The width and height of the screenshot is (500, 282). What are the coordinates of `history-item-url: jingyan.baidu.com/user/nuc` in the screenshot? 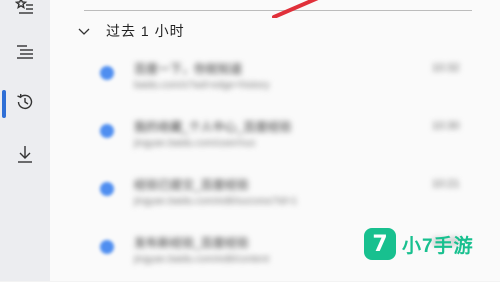 It's located at (195, 143).